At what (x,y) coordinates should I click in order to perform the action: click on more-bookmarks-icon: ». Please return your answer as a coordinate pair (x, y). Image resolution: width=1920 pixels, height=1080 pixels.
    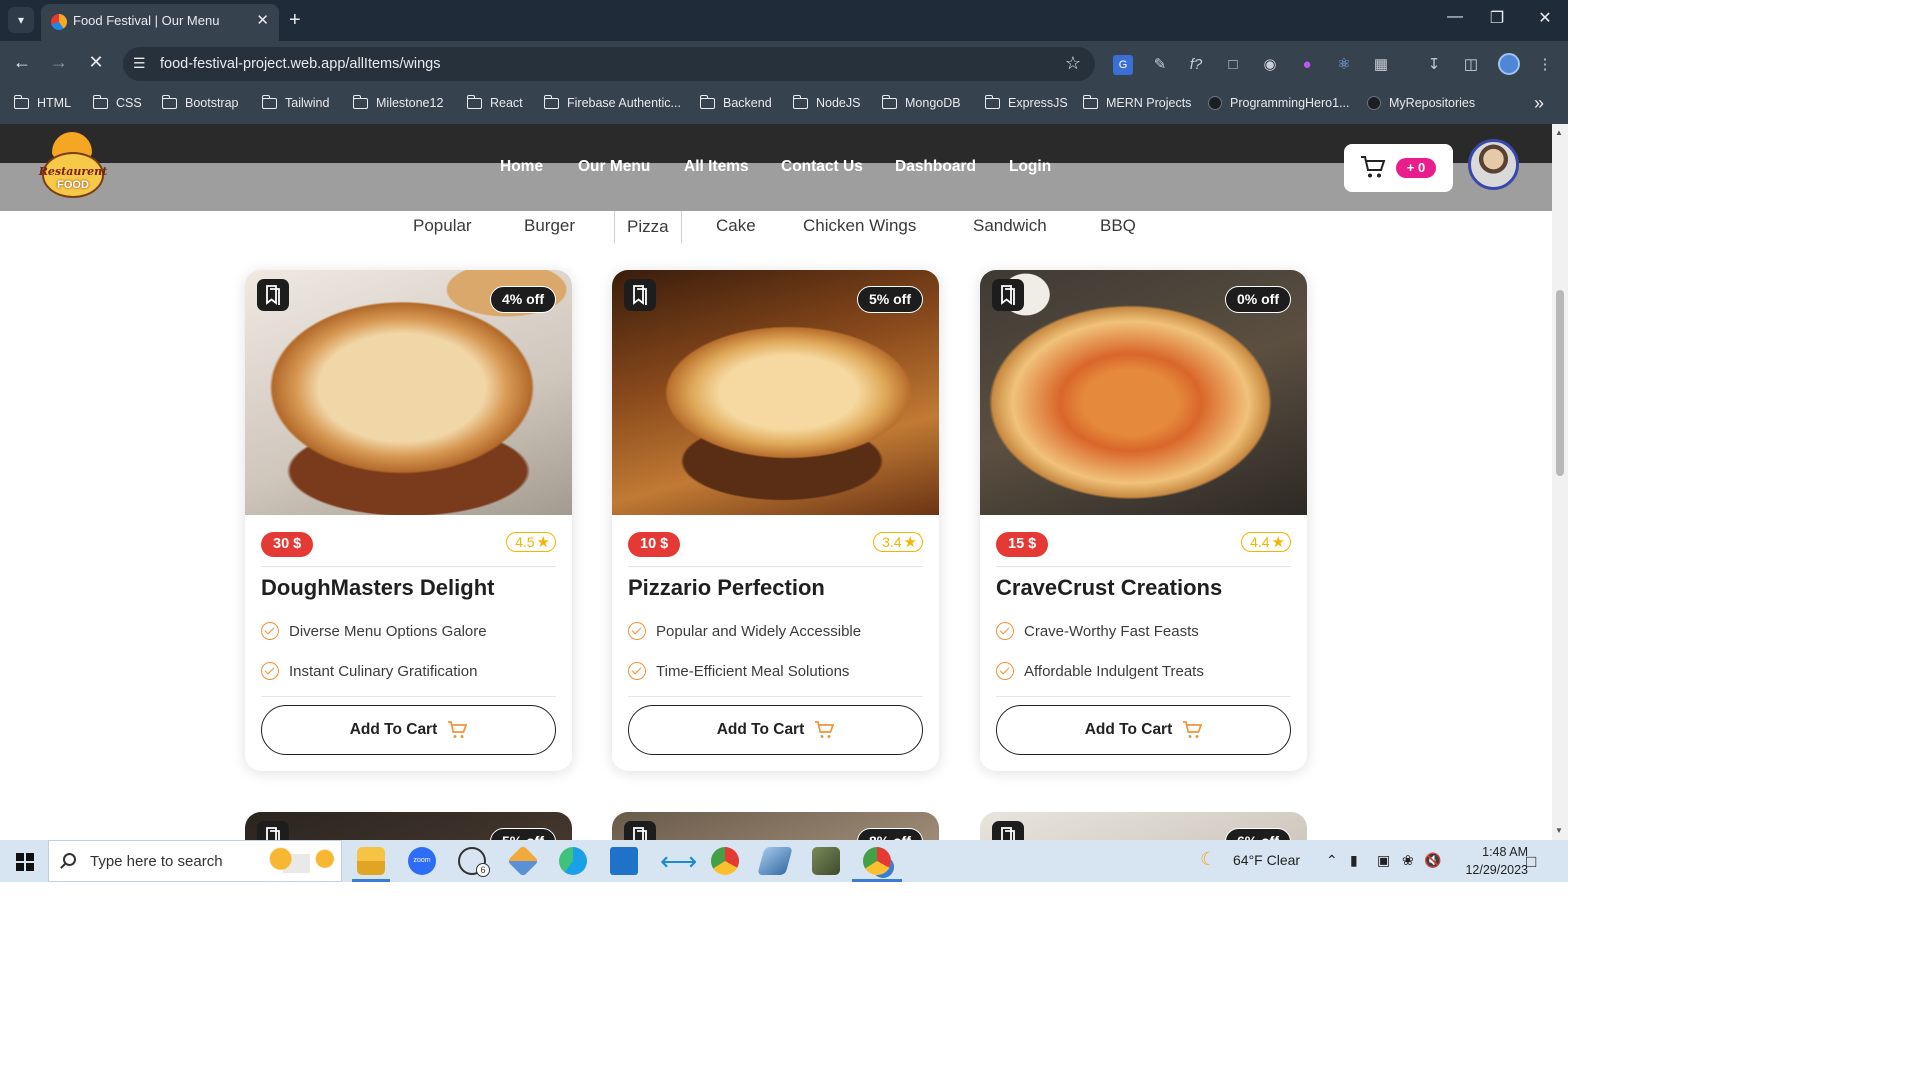
    Looking at the image, I should click on (1539, 103).